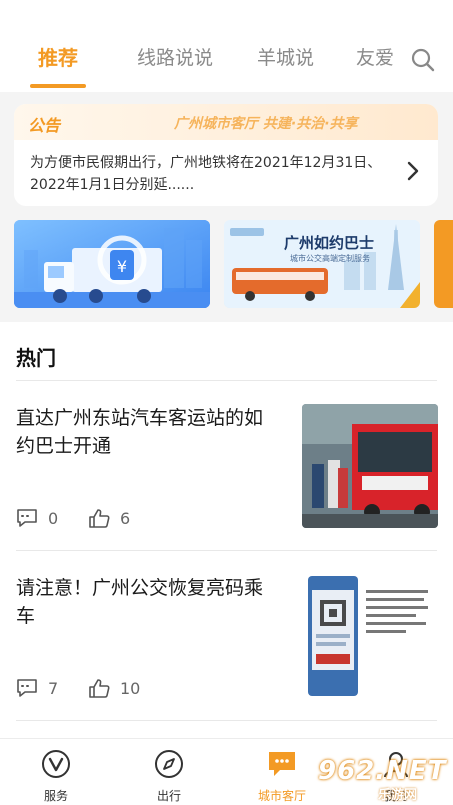  Describe the element at coordinates (266, 124) in the screenshot. I see `announcement-slogan: 广州城市客厅 共建·共治·共享` at that location.